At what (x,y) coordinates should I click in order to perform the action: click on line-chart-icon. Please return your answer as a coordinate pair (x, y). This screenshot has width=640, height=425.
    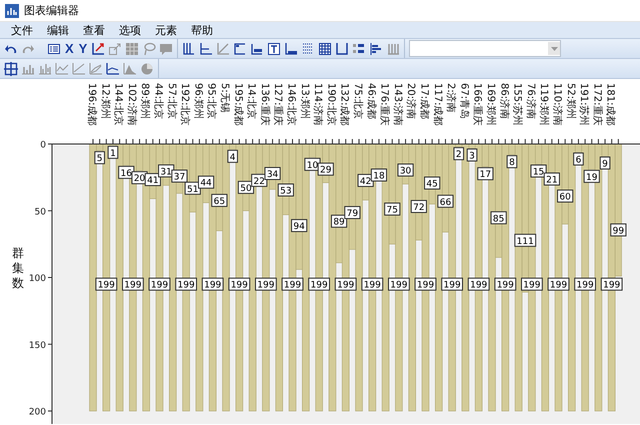
    Looking at the image, I should click on (113, 69).